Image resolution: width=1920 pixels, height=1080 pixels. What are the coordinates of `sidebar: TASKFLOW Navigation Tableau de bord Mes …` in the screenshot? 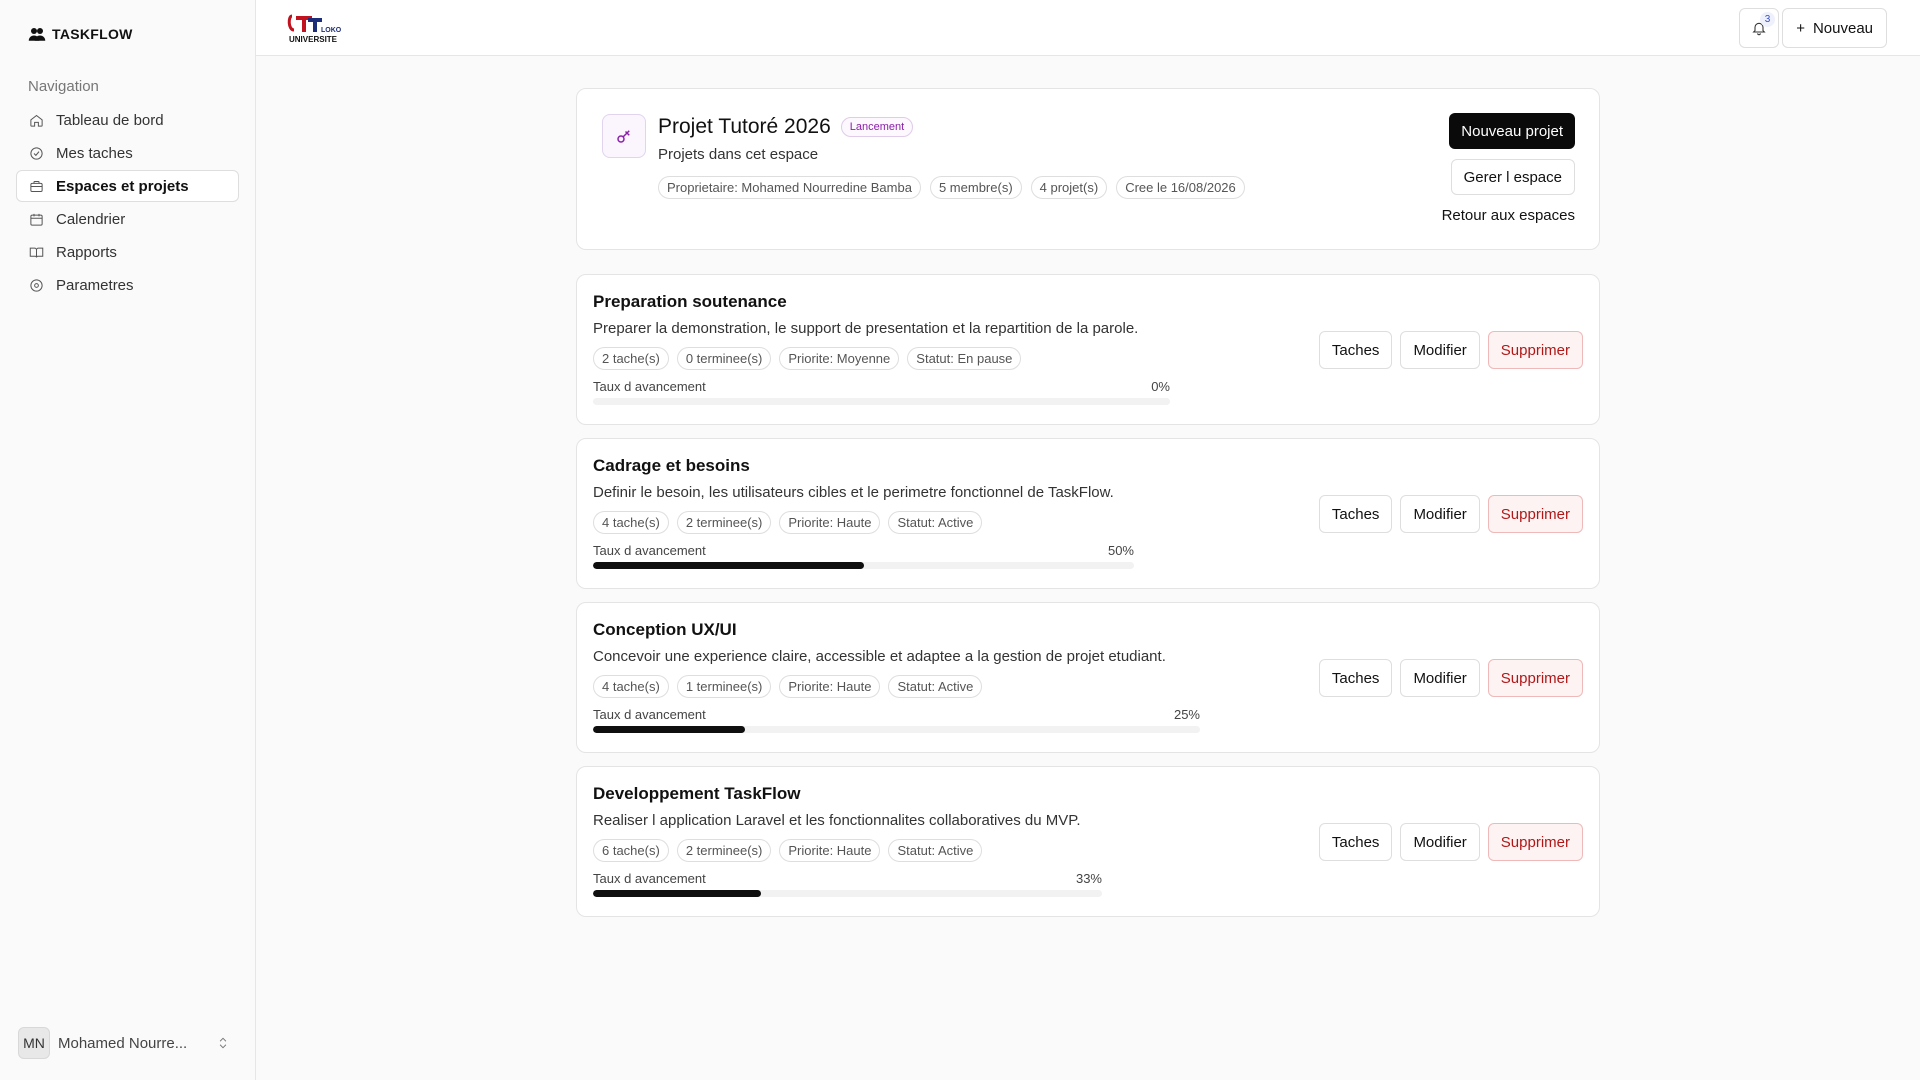 It's located at (128, 540).